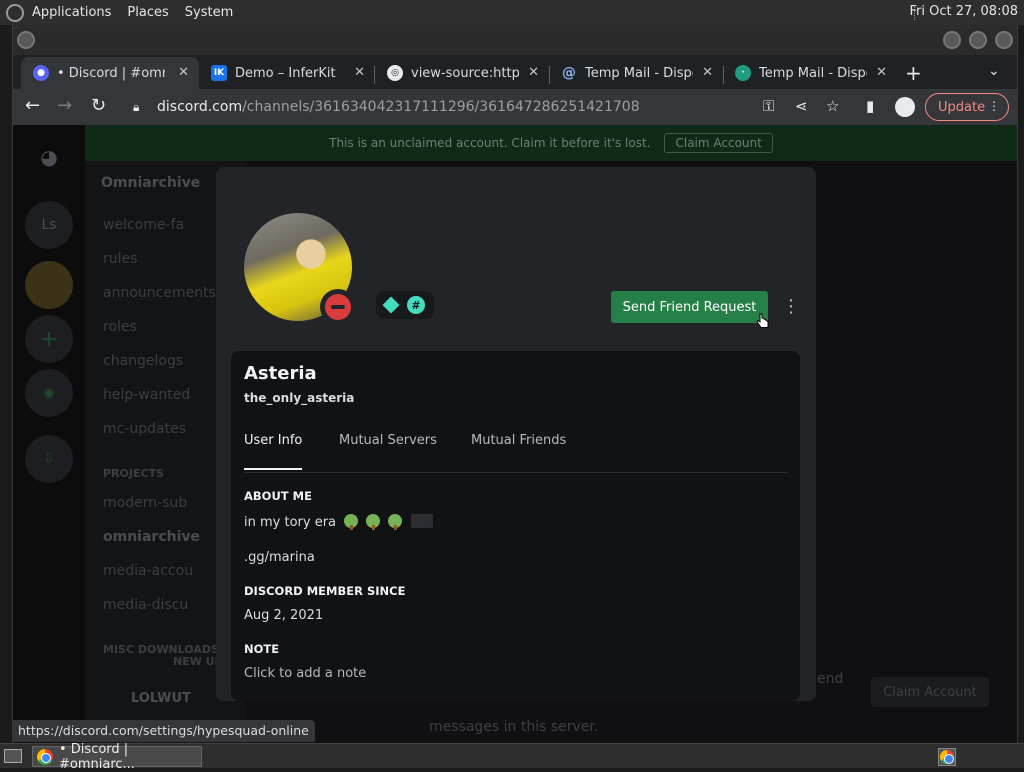 The height and width of the screenshot is (772, 1024). What do you see at coordinates (762, 320) in the screenshot?
I see `hand-cursor-icon` at bounding box center [762, 320].